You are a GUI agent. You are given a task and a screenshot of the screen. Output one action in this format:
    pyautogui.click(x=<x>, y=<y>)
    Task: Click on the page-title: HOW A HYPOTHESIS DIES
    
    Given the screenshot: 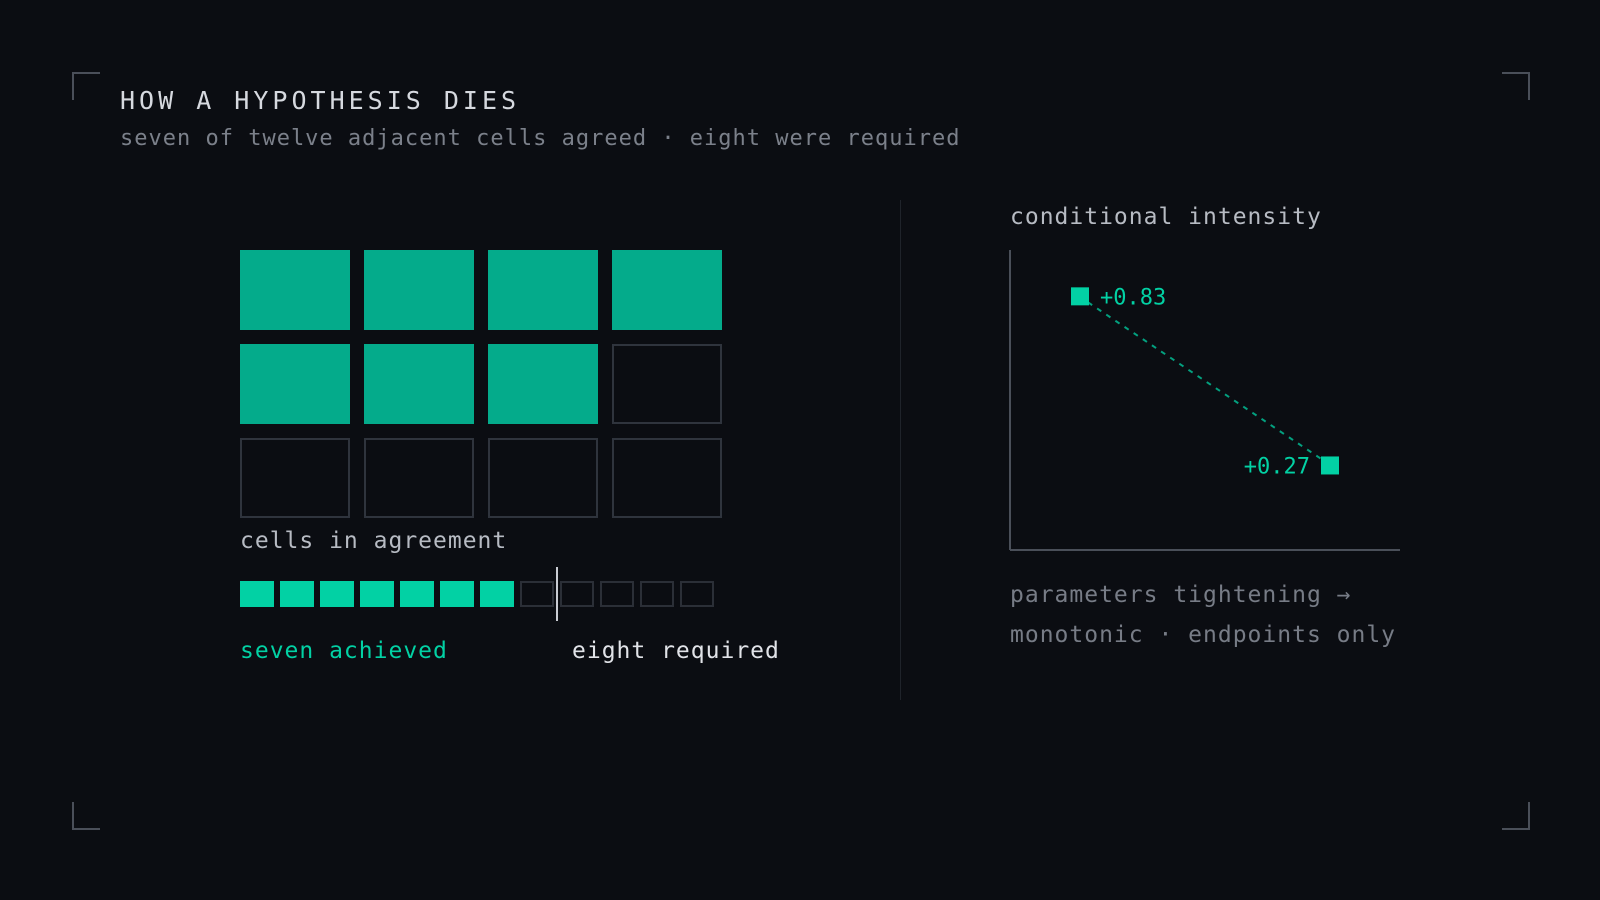 What is the action you would take?
    pyautogui.click(x=320, y=100)
    